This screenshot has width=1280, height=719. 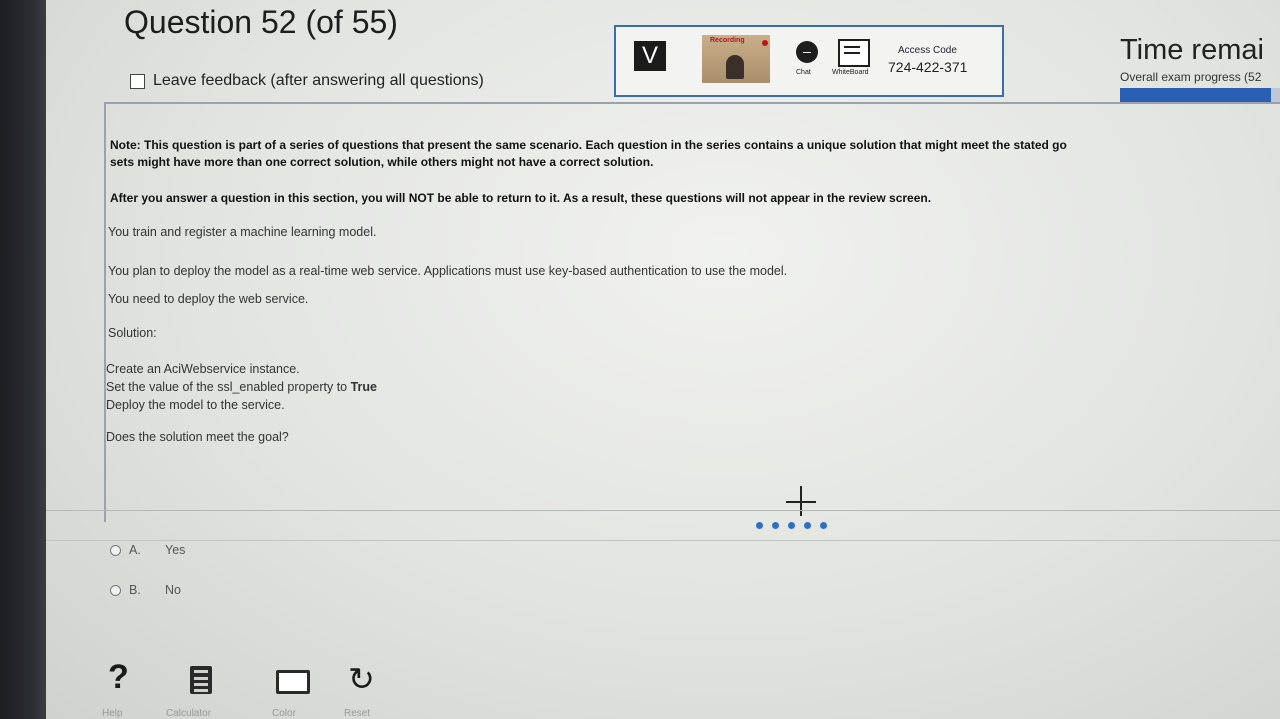 I want to click on access-code-value: 724-422-371, so click(x=928, y=67).